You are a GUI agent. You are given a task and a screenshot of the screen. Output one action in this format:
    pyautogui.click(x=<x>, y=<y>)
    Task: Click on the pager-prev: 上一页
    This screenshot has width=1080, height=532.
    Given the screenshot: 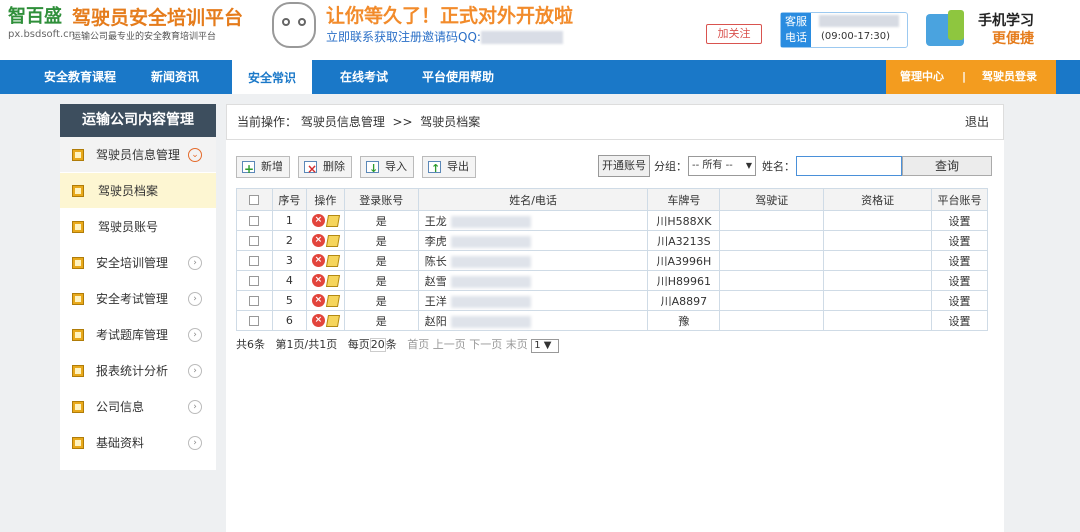 What is the action you would take?
    pyautogui.click(x=449, y=344)
    